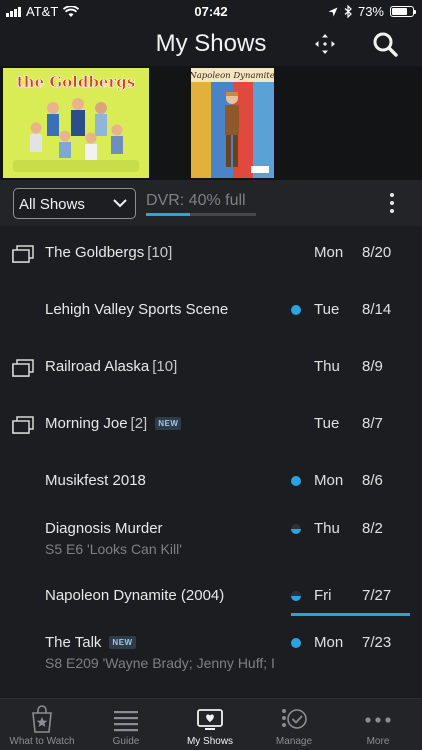 This screenshot has width=422, height=750. I want to click on recording-row: Lehigh Valley Sports Scene Tue 8/14, so click(211, 311).